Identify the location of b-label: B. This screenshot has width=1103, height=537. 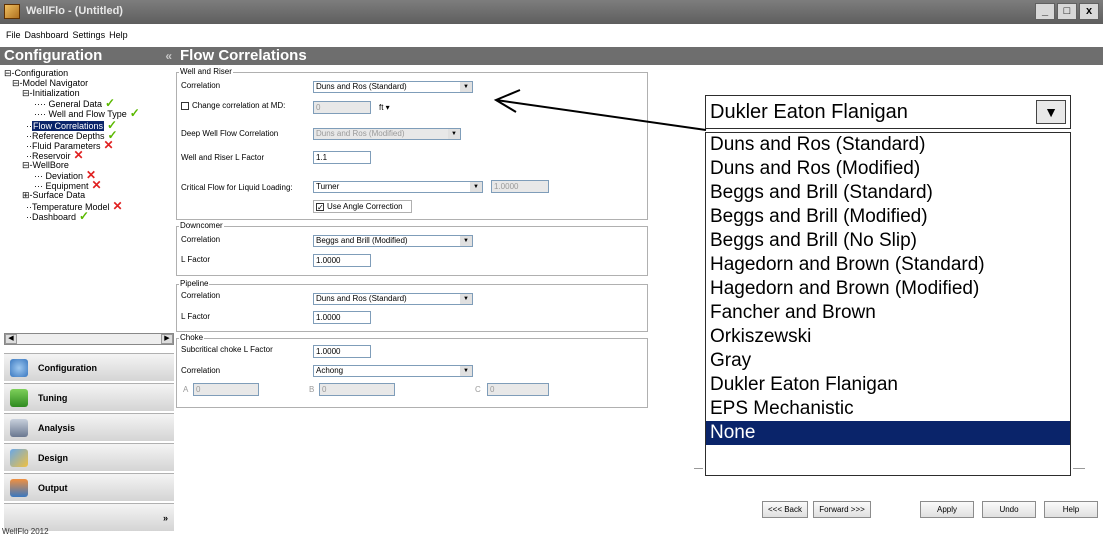
(312, 389).